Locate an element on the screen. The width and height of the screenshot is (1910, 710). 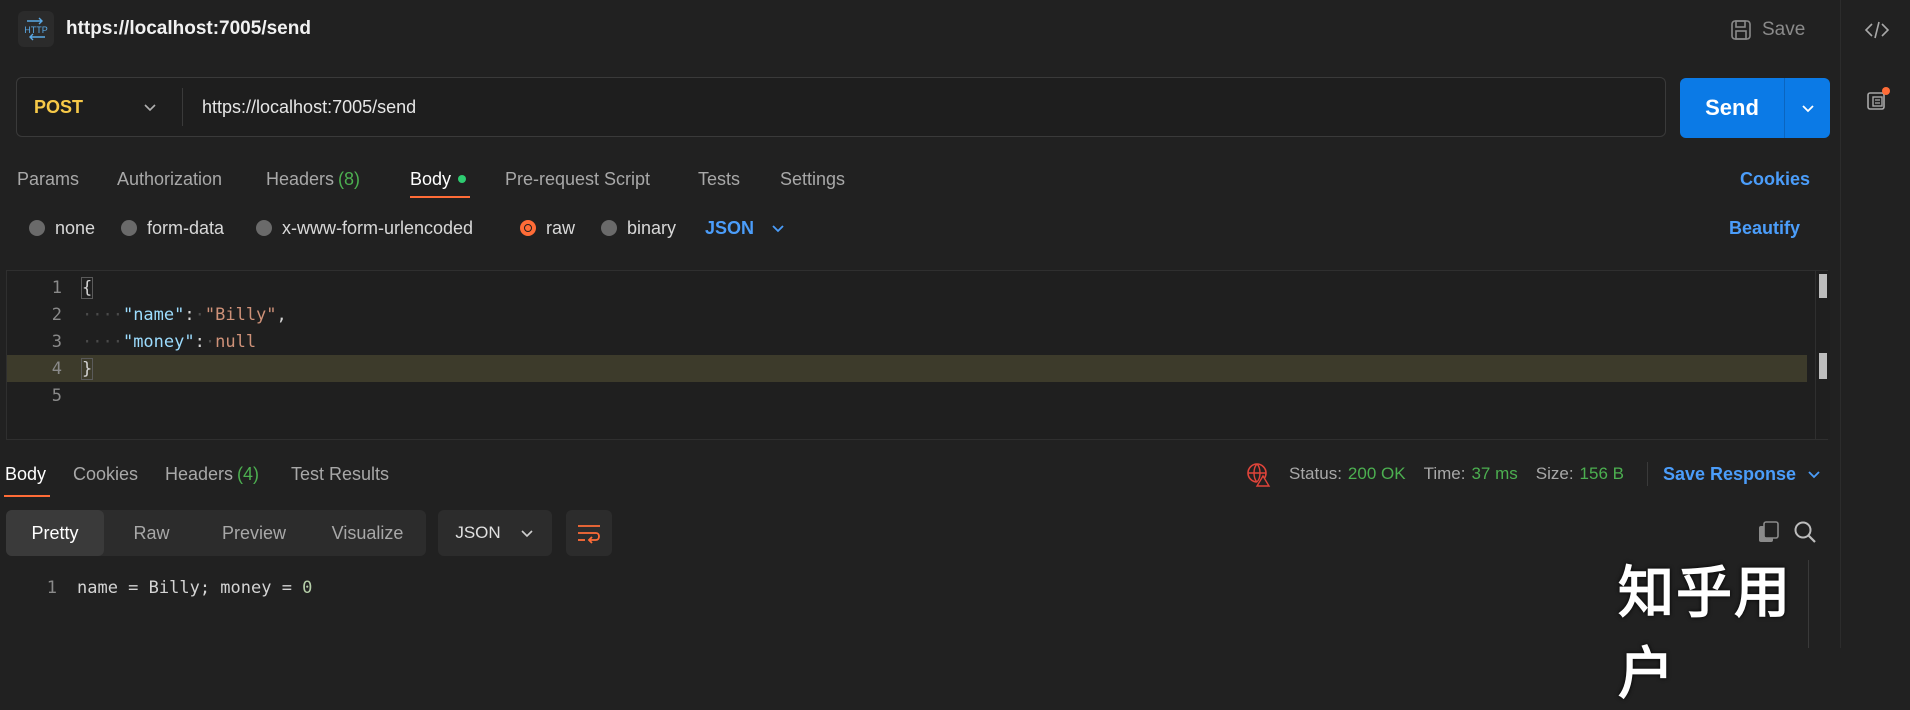
right-sidebar is located at coordinates (1875, 324).